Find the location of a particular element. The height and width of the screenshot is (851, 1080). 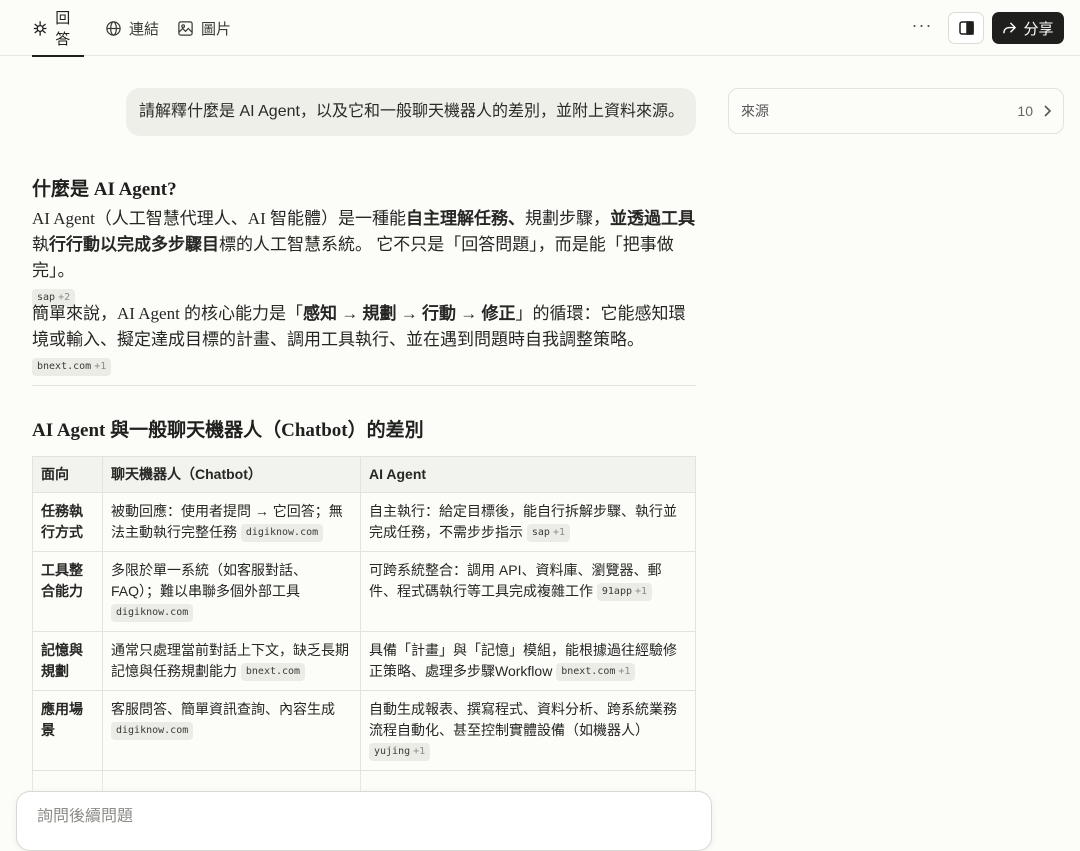

aspect-cell: 工具整合能力 is located at coordinates (67, 591).